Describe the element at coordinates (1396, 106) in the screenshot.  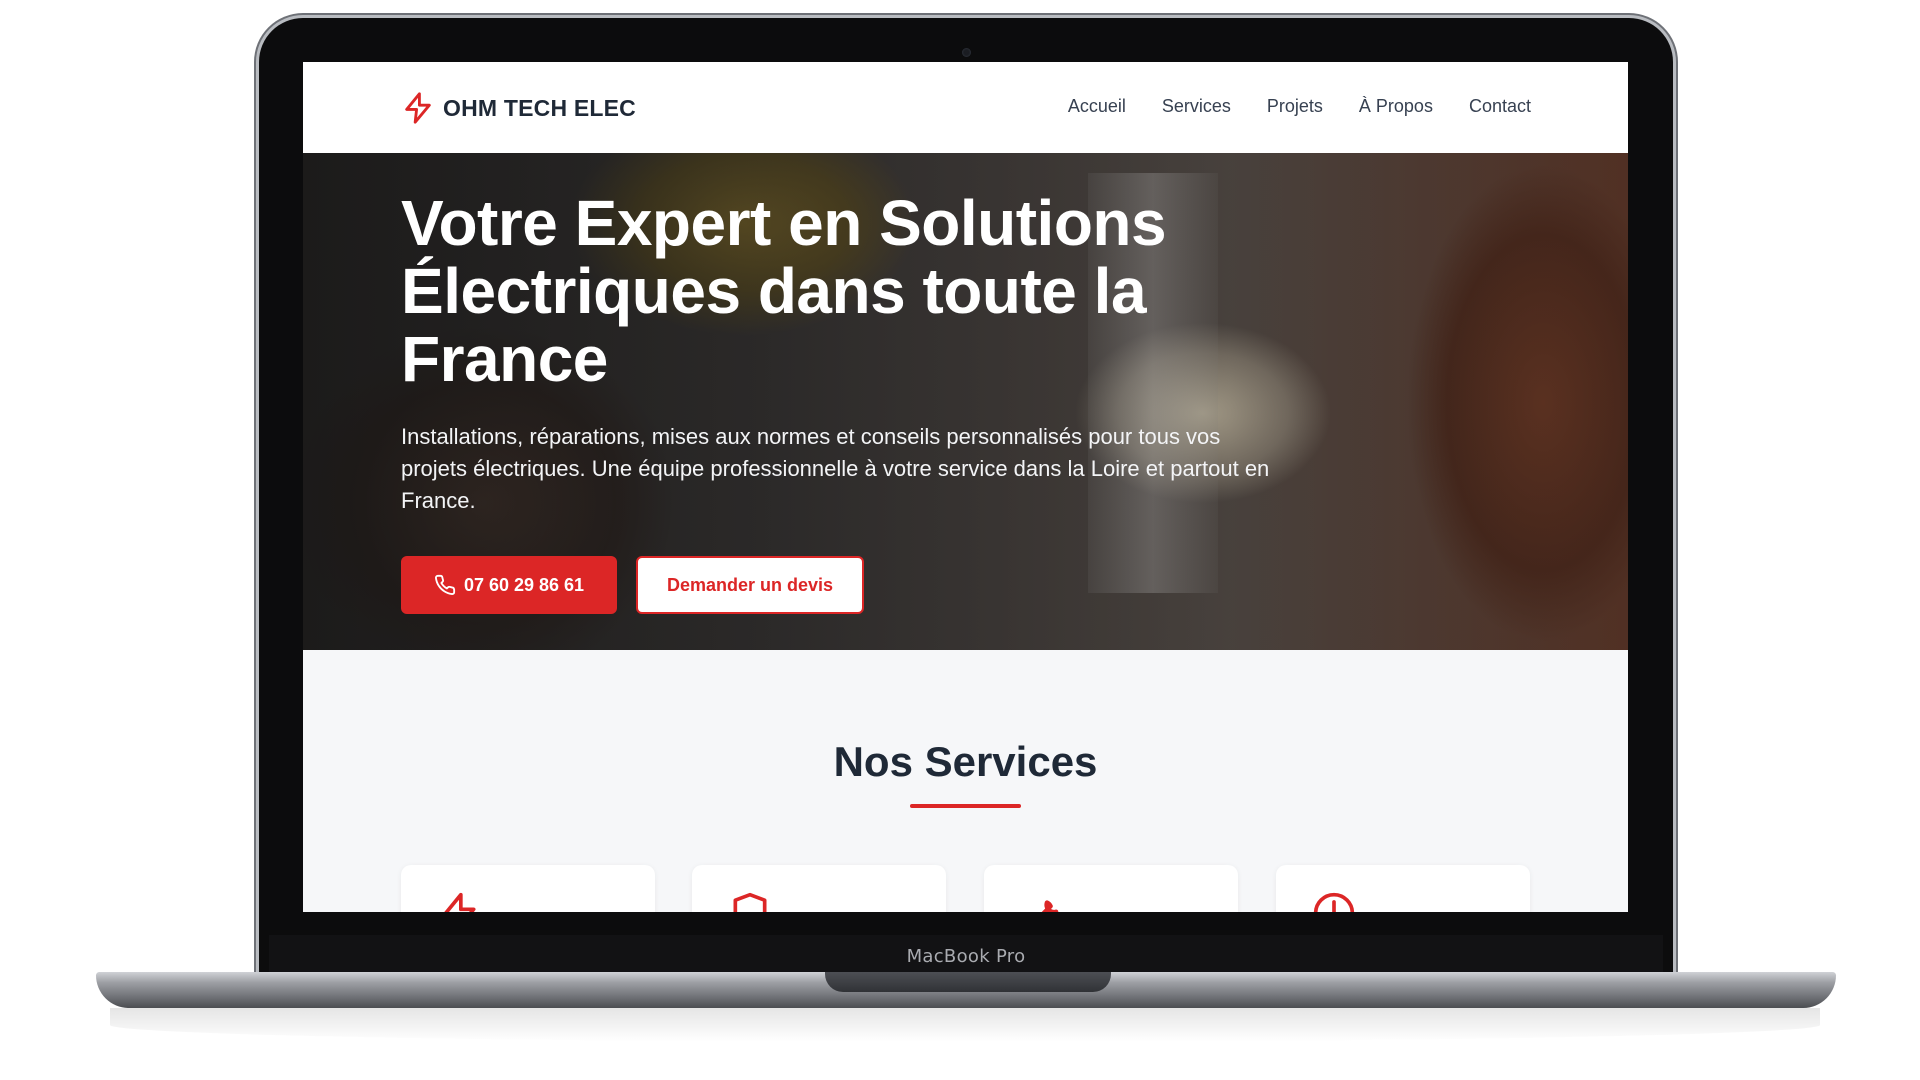
I see `nav-item-a-propos: À Propos` at that location.